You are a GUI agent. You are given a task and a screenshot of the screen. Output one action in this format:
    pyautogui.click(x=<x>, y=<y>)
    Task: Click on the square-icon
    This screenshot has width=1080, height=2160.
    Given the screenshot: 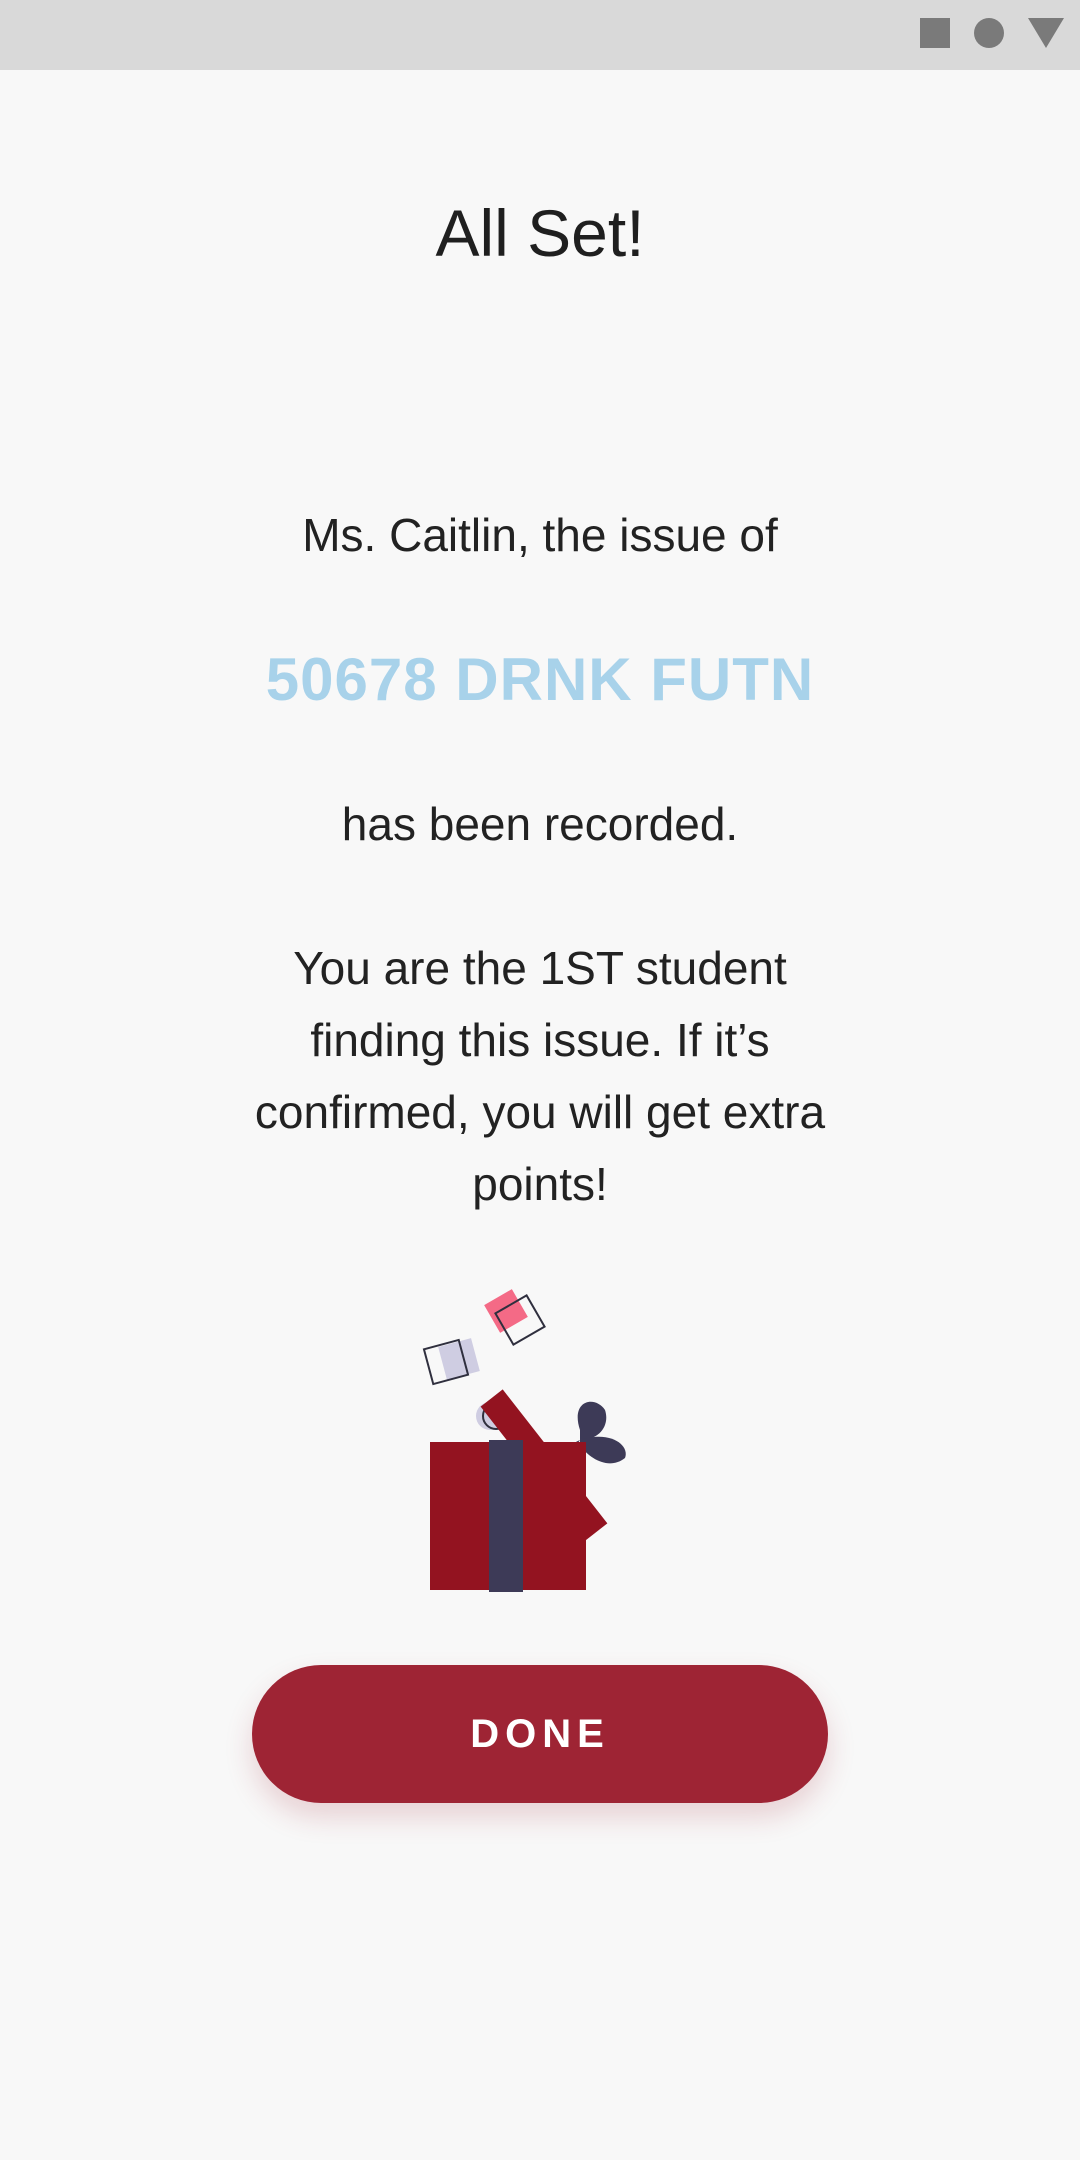 What is the action you would take?
    pyautogui.click(x=935, y=33)
    